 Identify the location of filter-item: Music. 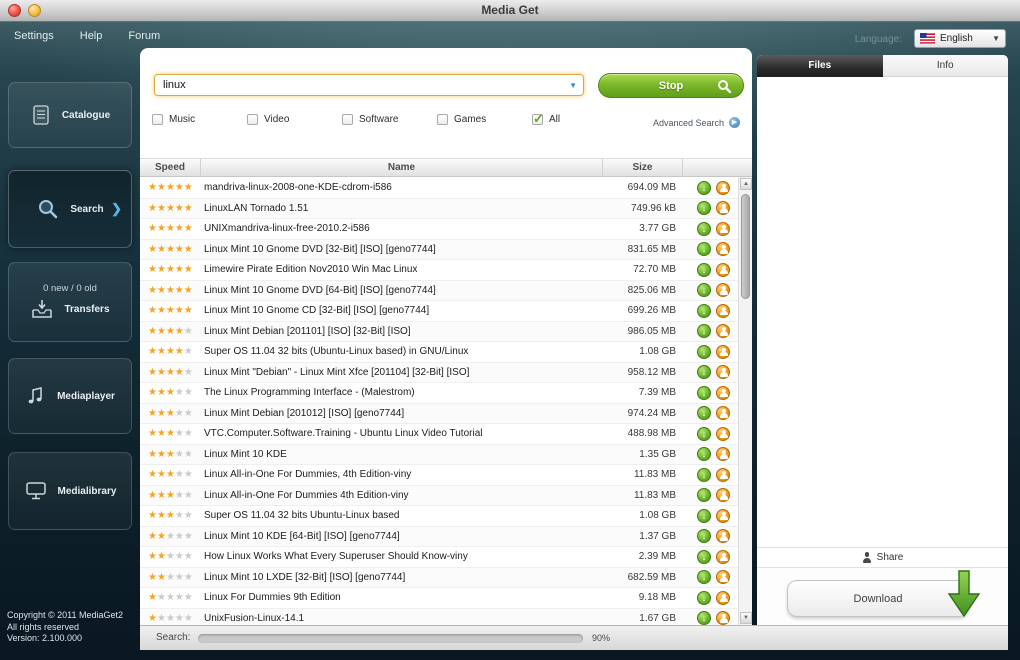
(199, 119).